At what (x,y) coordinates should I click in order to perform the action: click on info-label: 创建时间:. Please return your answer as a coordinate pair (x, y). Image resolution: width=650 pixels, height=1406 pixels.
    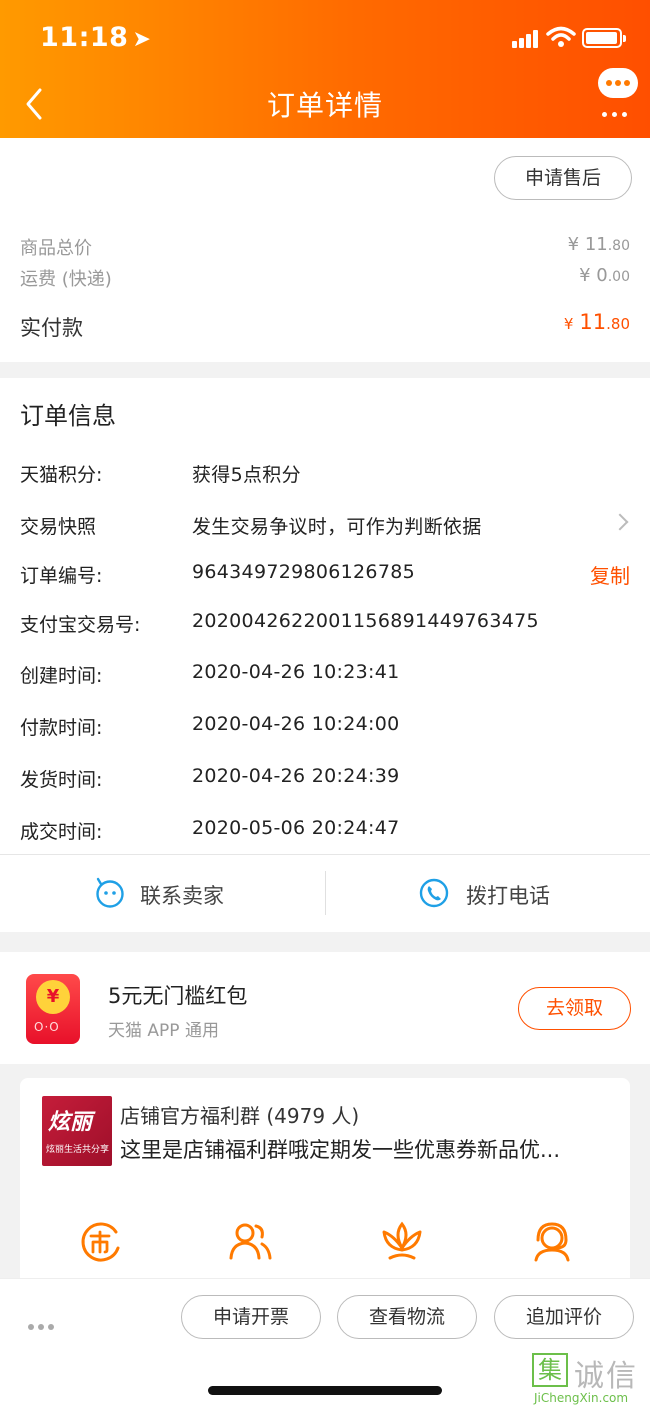
    Looking at the image, I should click on (61, 676).